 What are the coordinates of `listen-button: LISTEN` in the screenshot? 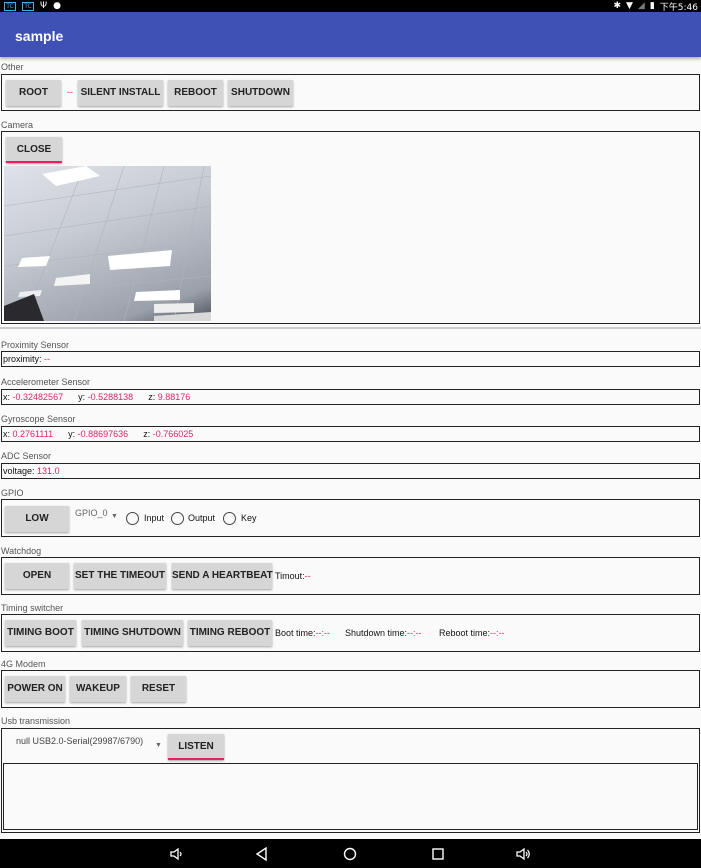 It's located at (196, 747).